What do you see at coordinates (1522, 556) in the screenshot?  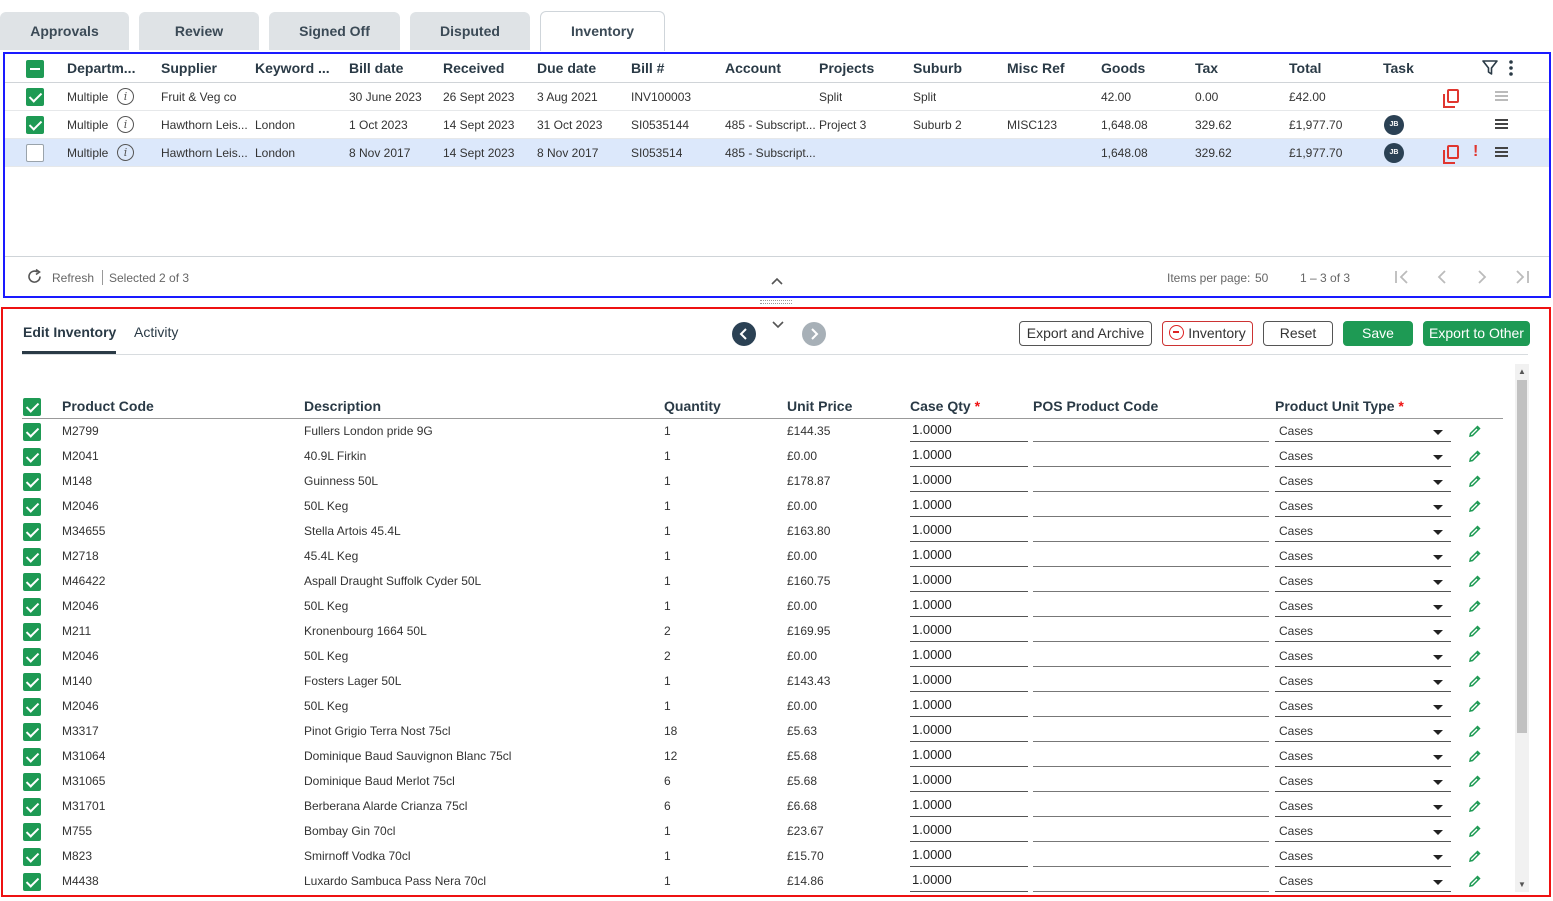 I see `scroll-thumb` at bounding box center [1522, 556].